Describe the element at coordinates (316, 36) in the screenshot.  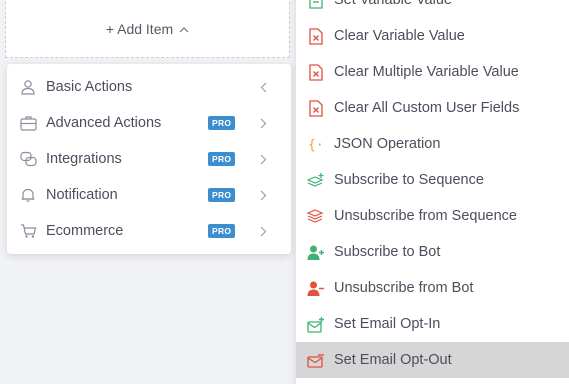
I see `clear-variable-icon` at that location.